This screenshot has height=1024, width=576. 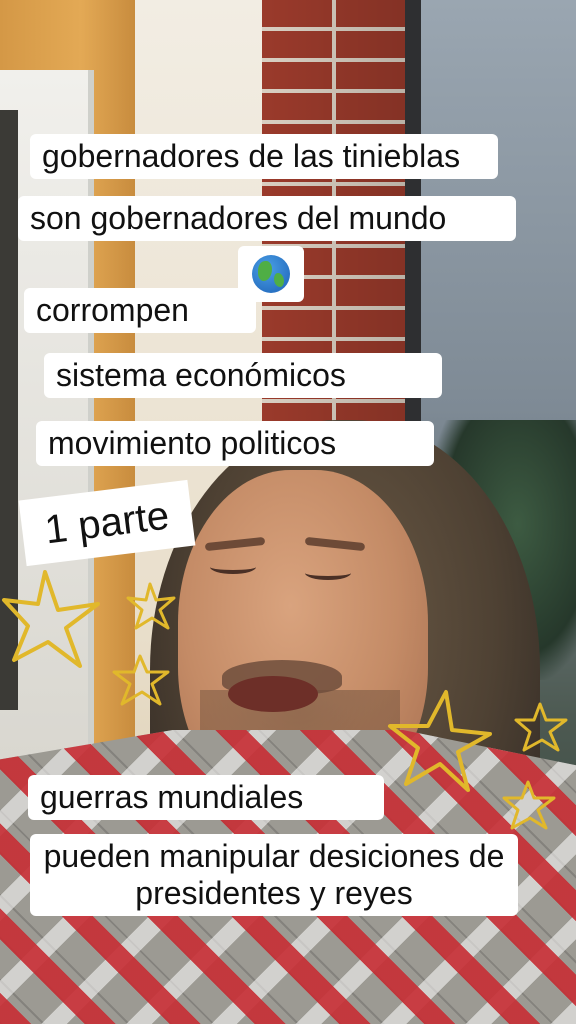 What do you see at coordinates (140, 310) in the screenshot?
I see `caption-line-3: corrompen` at bounding box center [140, 310].